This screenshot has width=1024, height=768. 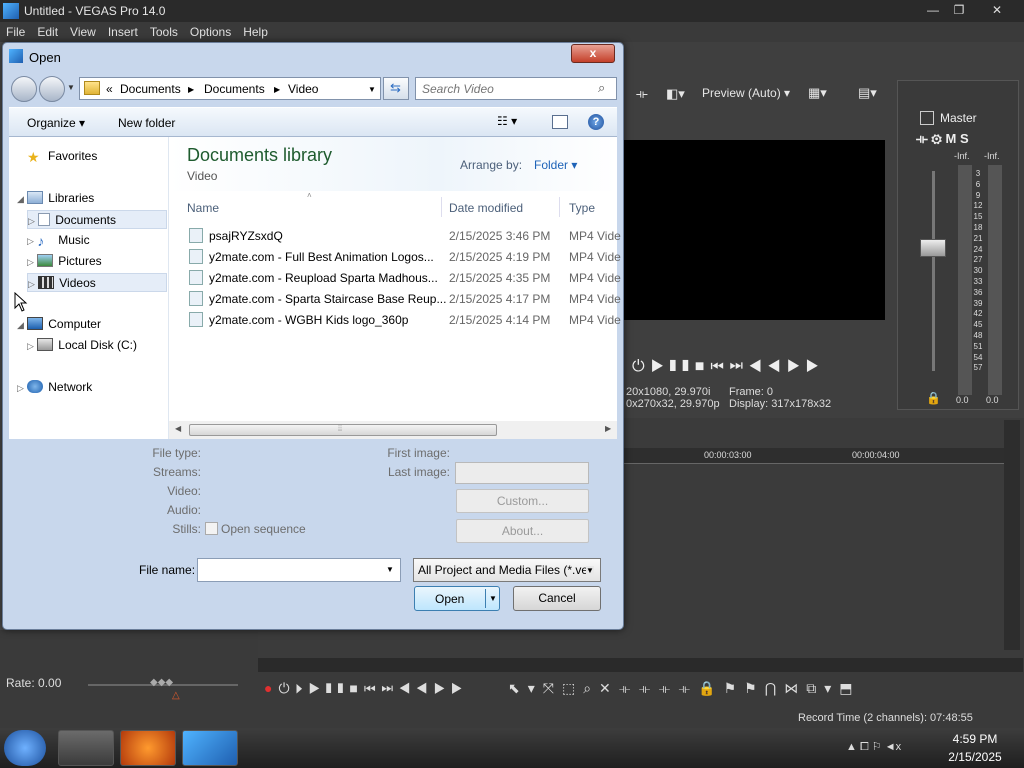 What do you see at coordinates (590, 570) in the screenshot?
I see `file-type-dropdown-icon: ▼` at bounding box center [590, 570].